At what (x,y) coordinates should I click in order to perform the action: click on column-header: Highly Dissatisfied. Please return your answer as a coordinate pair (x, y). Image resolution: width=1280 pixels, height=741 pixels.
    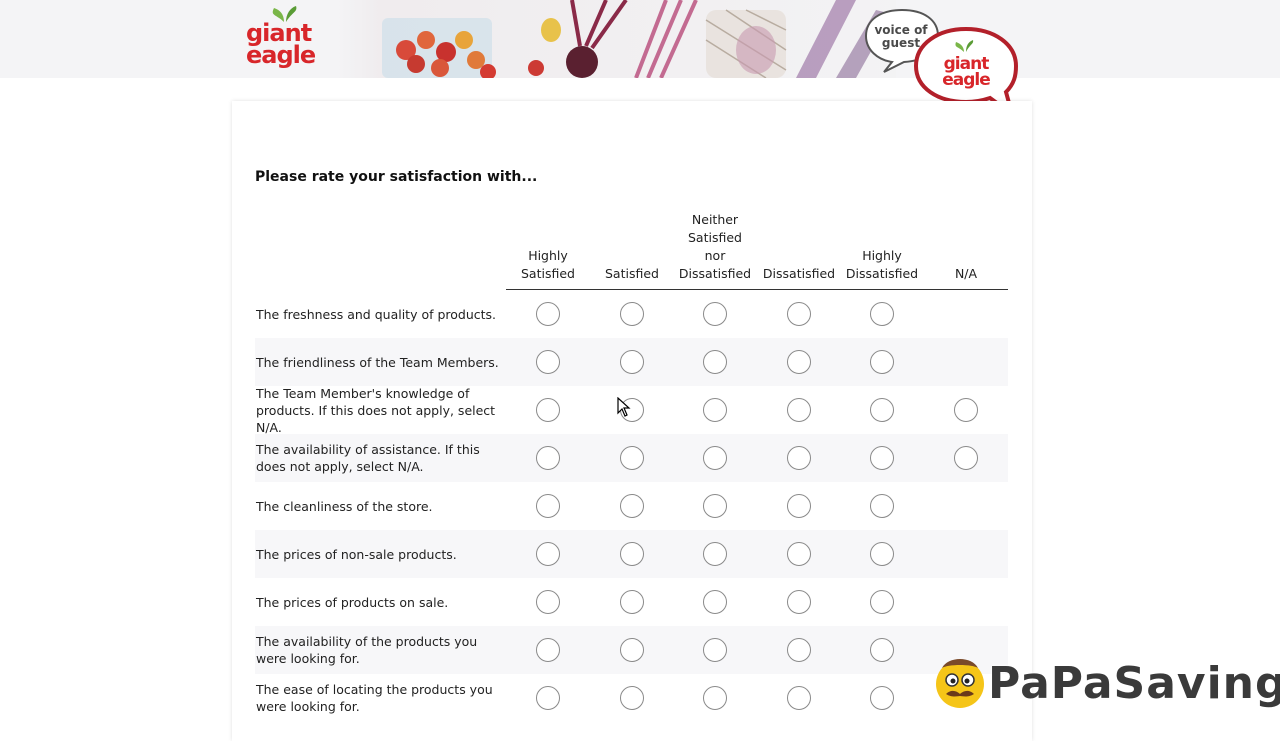
    Looking at the image, I should click on (882, 247).